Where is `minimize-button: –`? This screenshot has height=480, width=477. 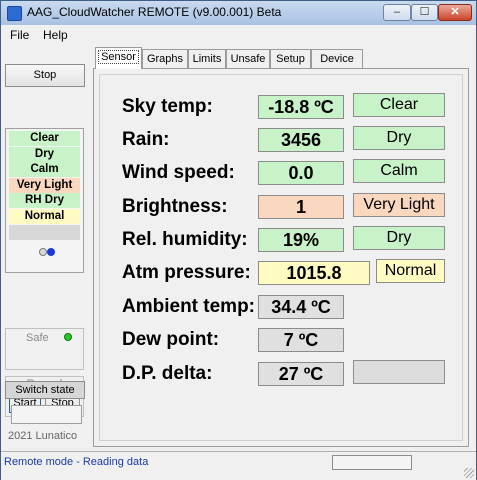 minimize-button: – is located at coordinates (397, 12).